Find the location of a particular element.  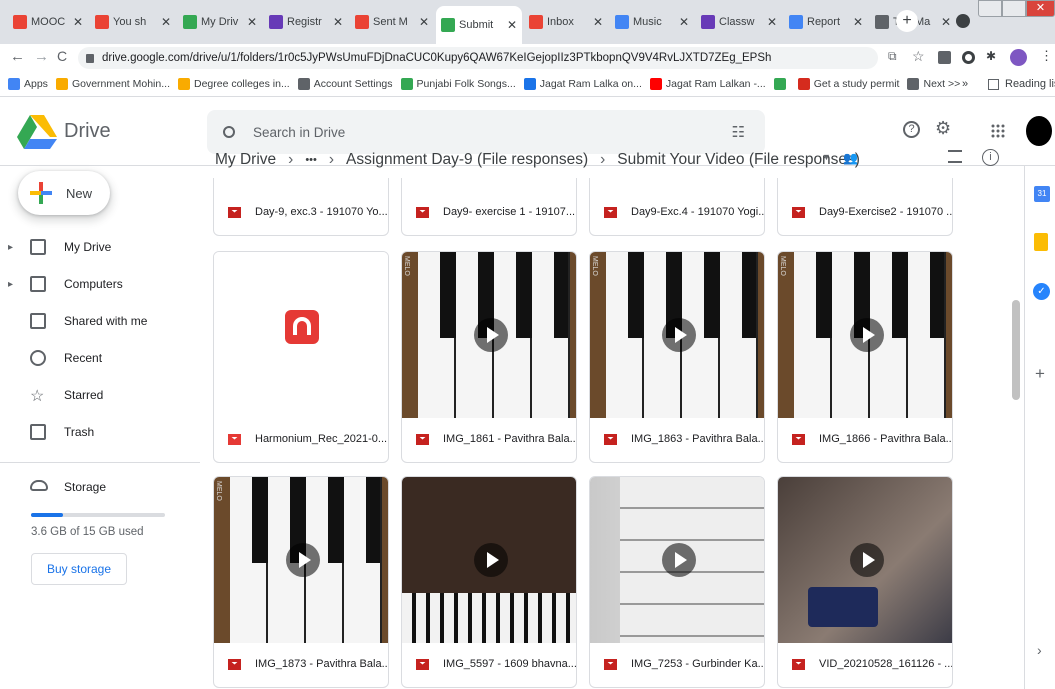

reading-list-icon is located at coordinates (993, 84).